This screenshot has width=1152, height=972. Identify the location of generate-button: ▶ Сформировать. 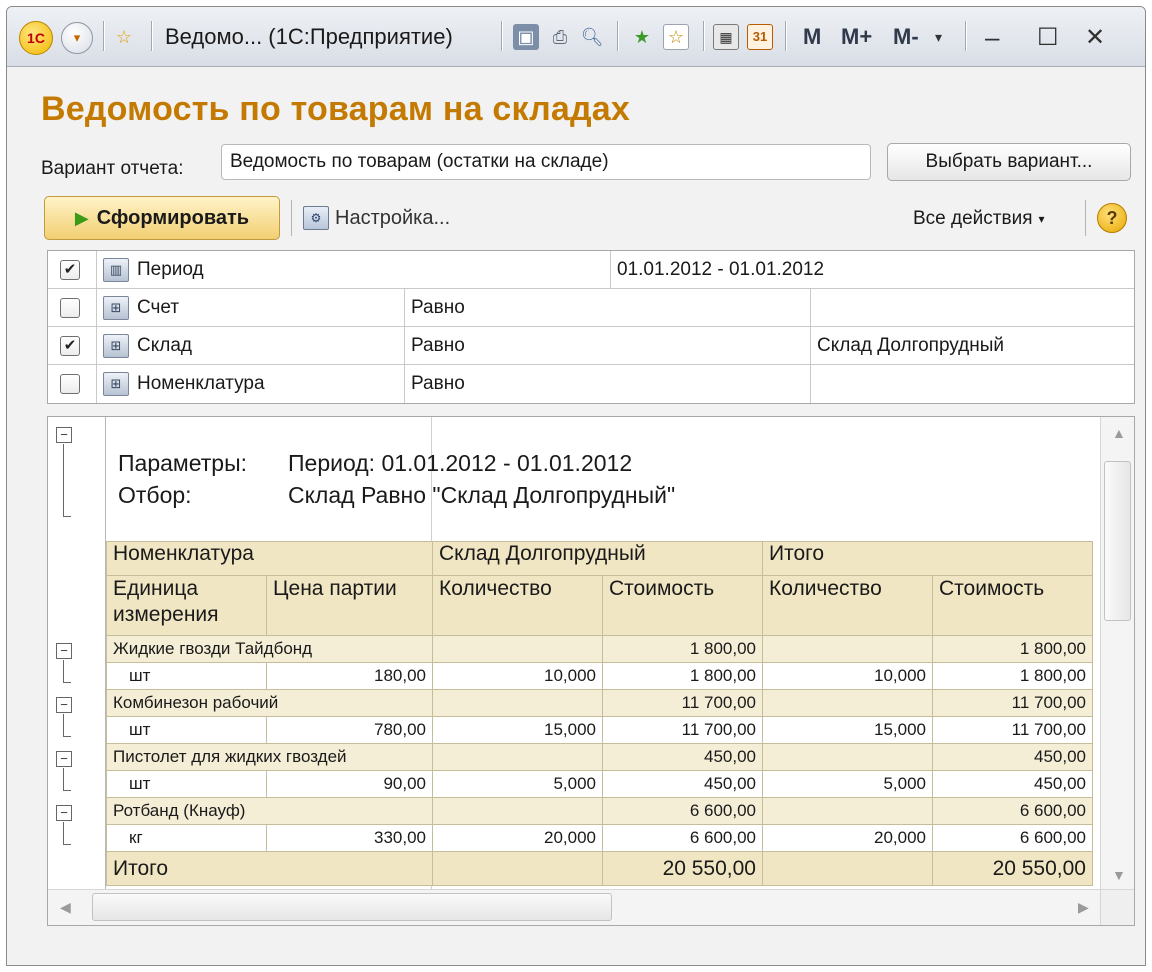
(162, 218).